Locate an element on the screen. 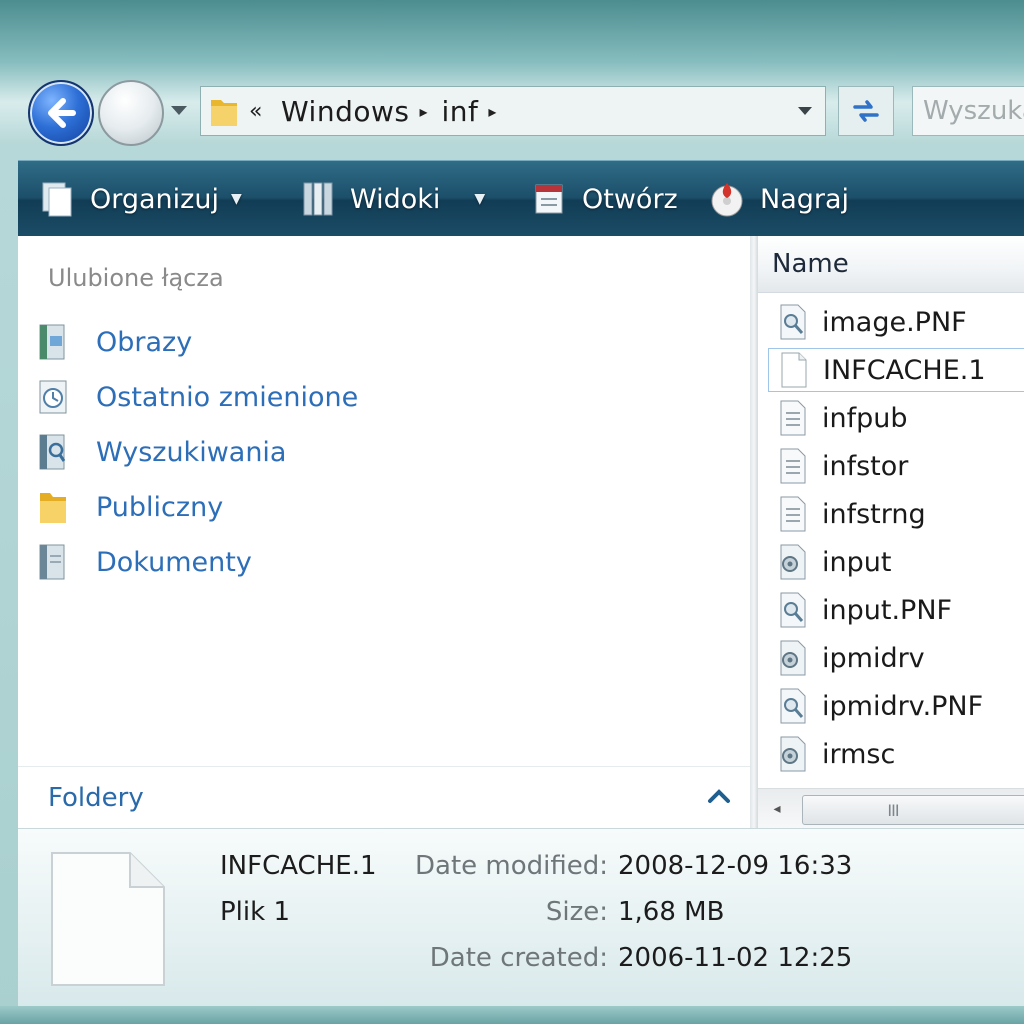 The image size is (1024, 1024). searches-icon is located at coordinates (52, 452).